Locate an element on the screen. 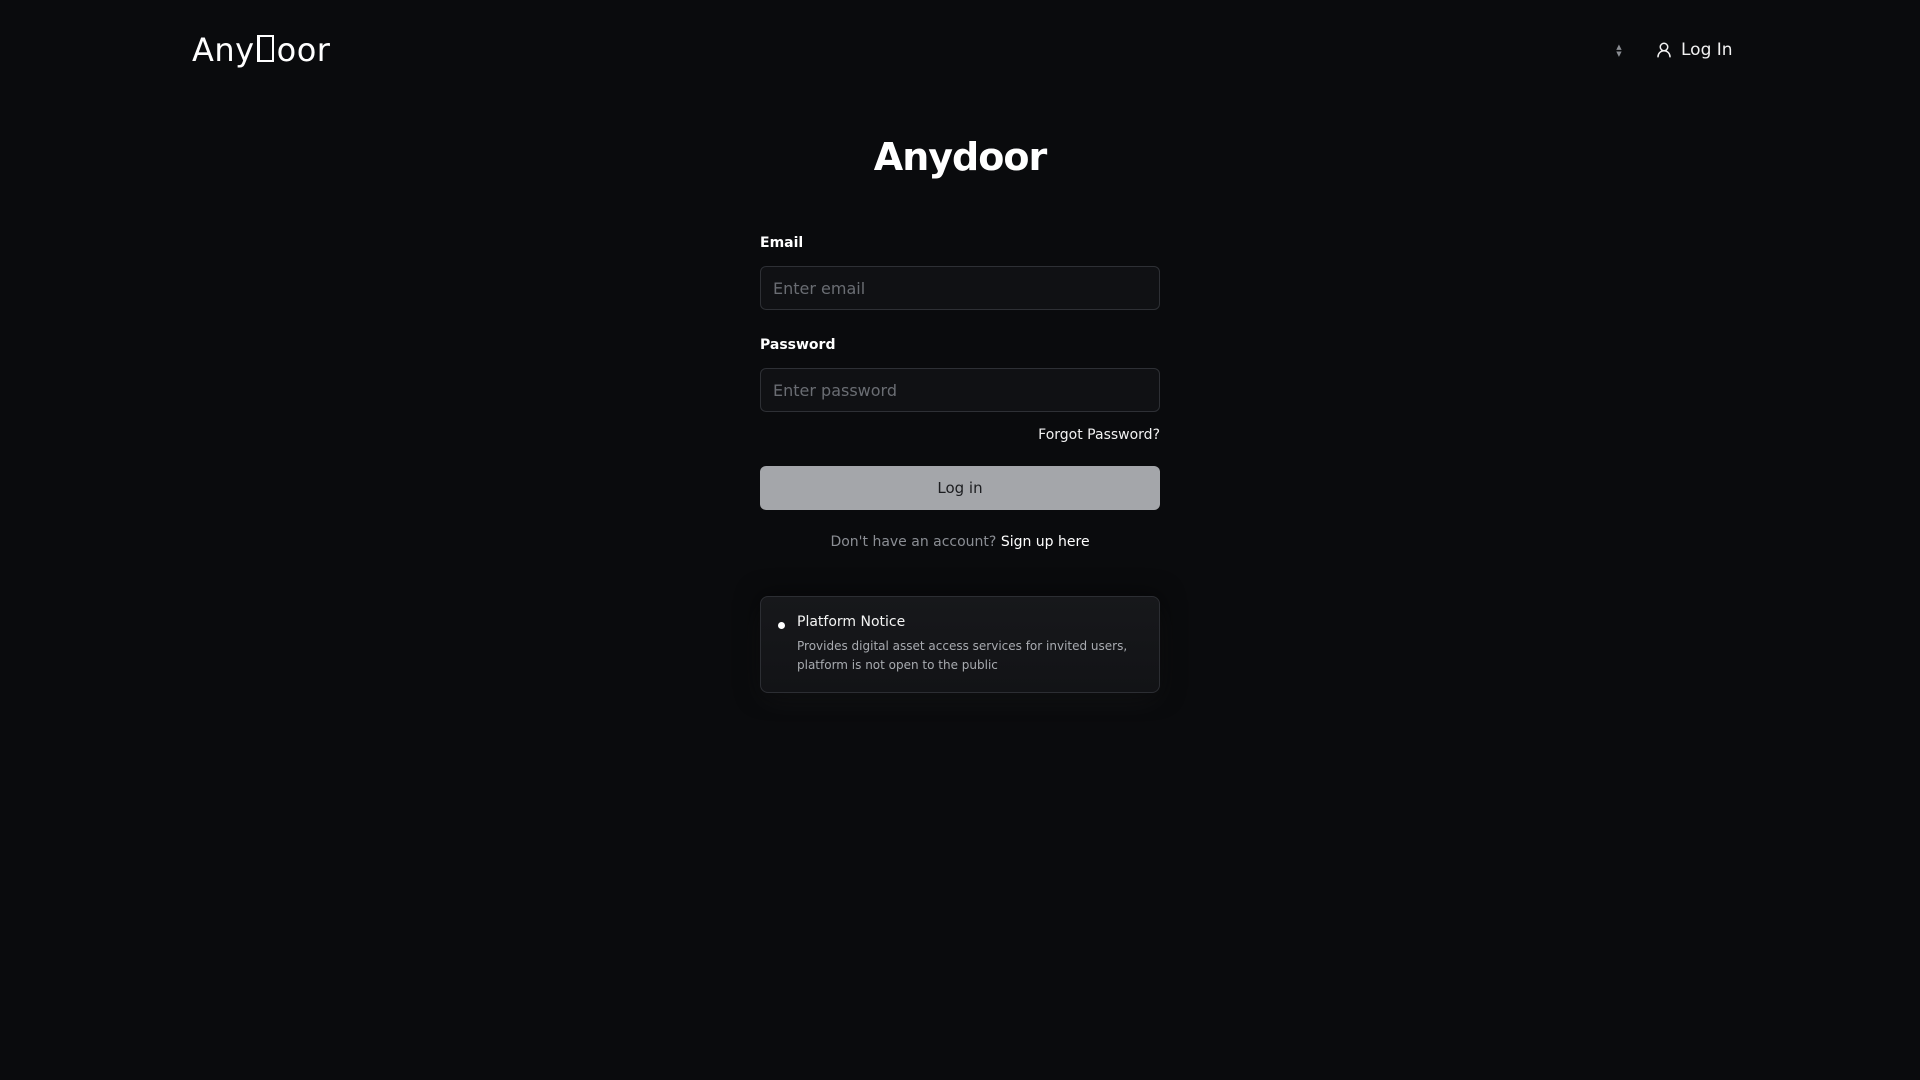 This screenshot has height=1080, width=1920. email-label: Email is located at coordinates (782, 243).